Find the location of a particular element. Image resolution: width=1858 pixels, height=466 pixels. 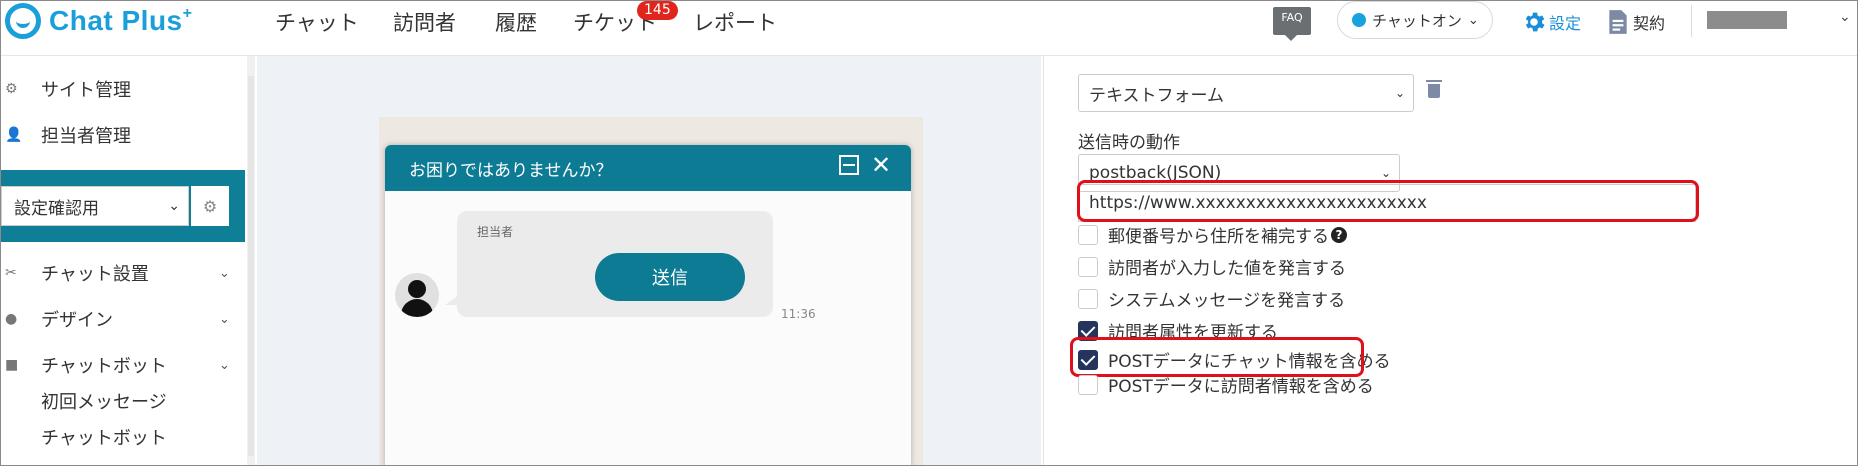

sidebar-item-chat-setup: ✂ チャット設置 is located at coordinates (75, 273).